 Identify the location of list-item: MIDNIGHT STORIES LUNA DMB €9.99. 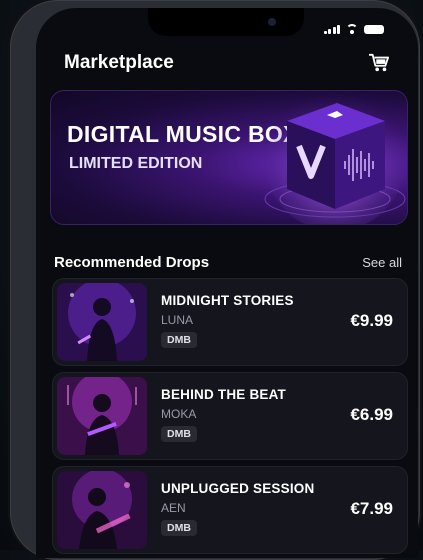
(230, 322).